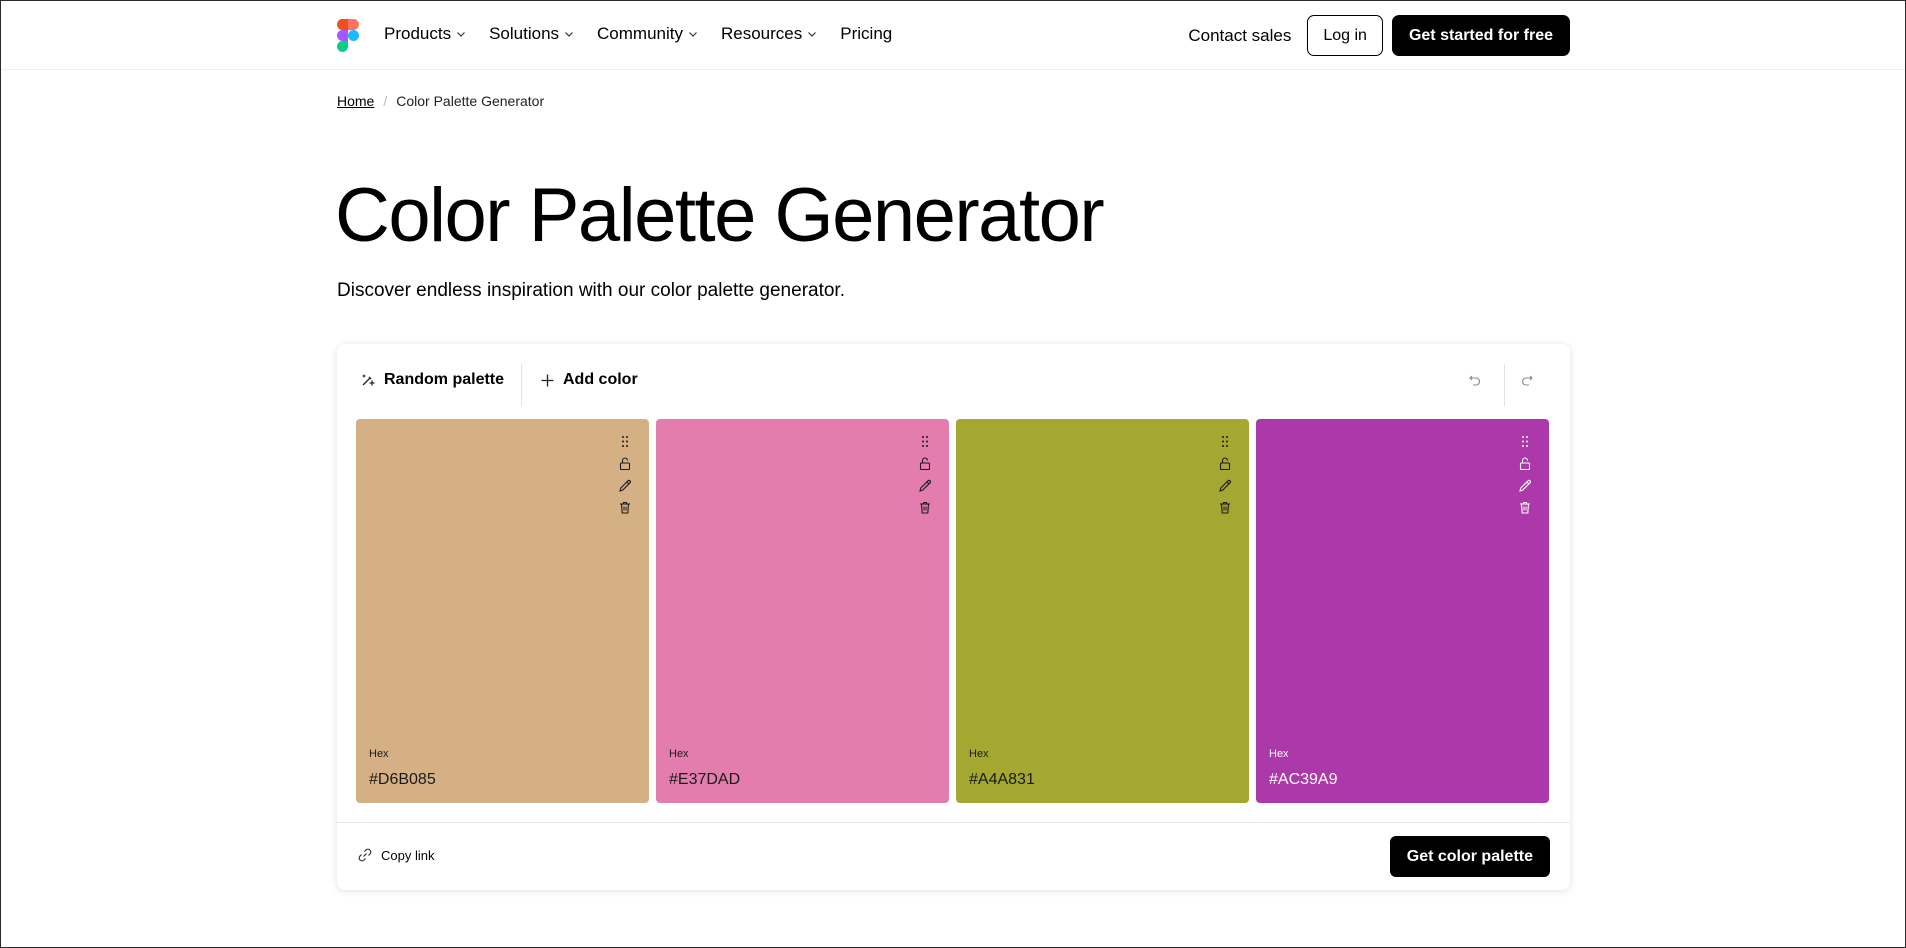 This screenshot has height=948, width=1906. I want to click on nav-item-label: Pricing, so click(866, 33).